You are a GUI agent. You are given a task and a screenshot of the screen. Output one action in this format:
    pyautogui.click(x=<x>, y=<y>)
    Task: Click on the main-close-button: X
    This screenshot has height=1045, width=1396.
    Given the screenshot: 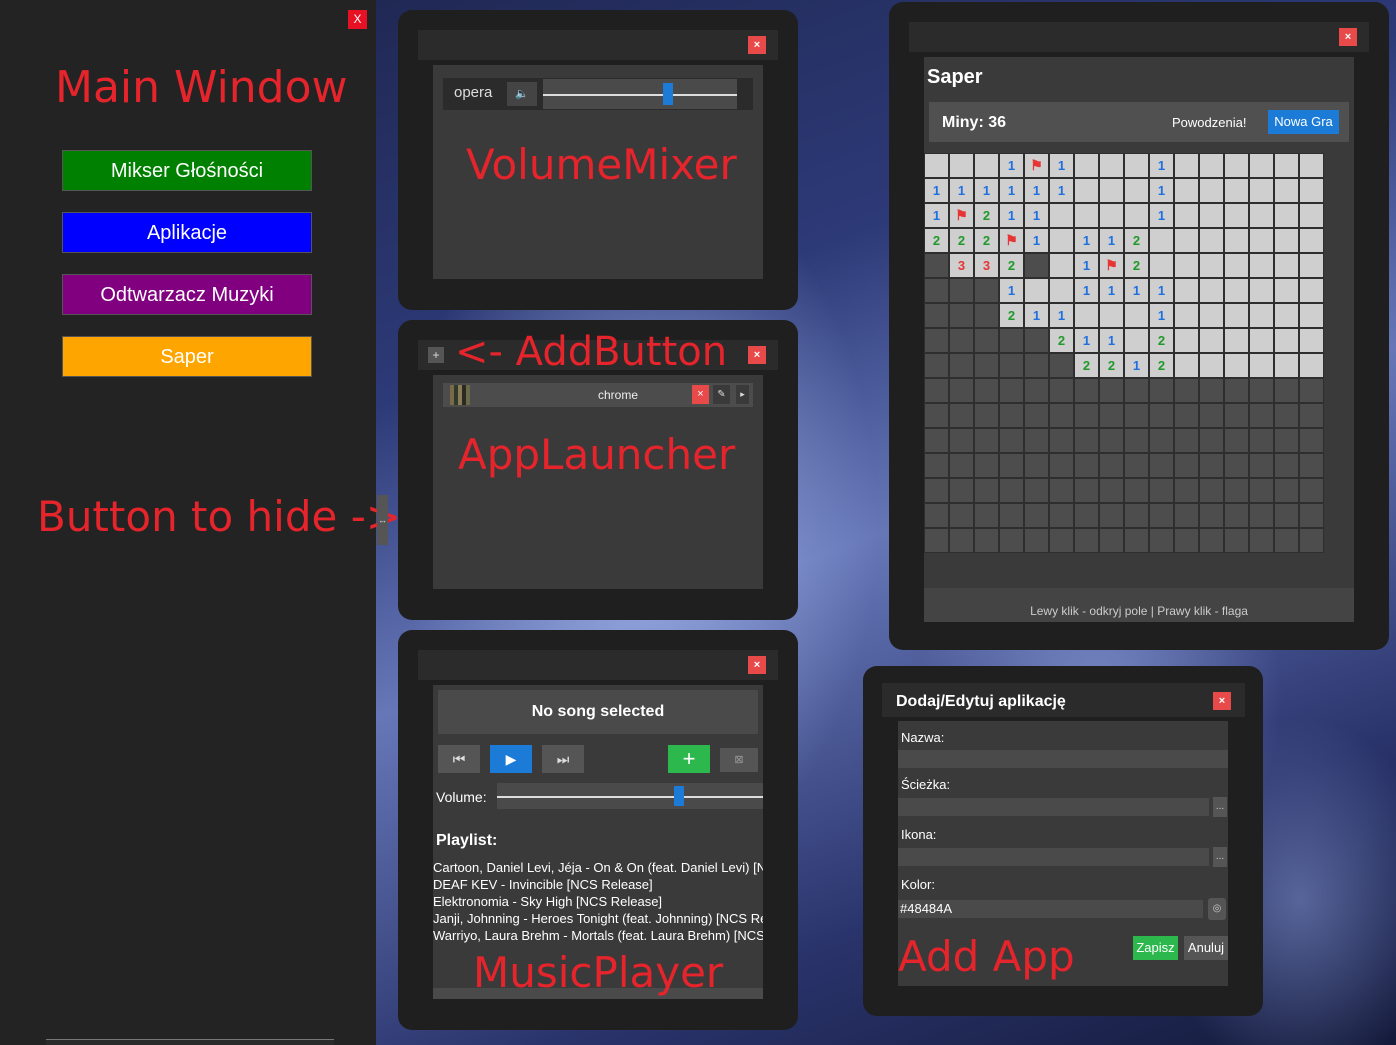 What is the action you would take?
    pyautogui.click(x=357, y=19)
    